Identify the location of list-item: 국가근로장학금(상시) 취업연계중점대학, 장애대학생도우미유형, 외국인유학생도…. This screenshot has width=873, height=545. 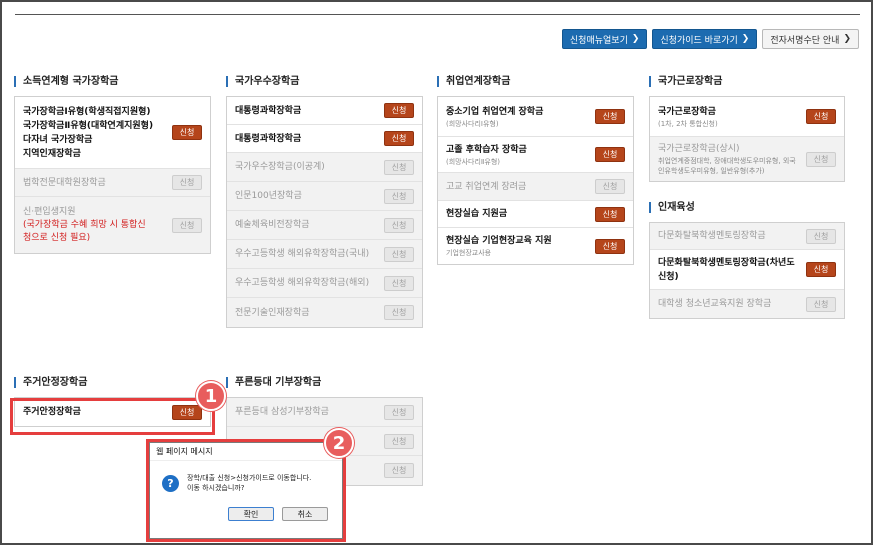
(747, 159).